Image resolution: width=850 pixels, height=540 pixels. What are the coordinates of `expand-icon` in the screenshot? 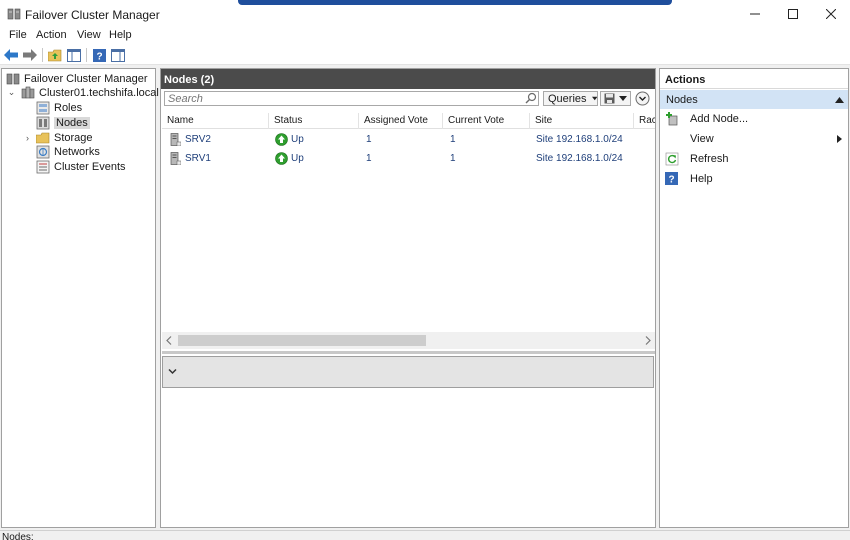 It's located at (642, 98).